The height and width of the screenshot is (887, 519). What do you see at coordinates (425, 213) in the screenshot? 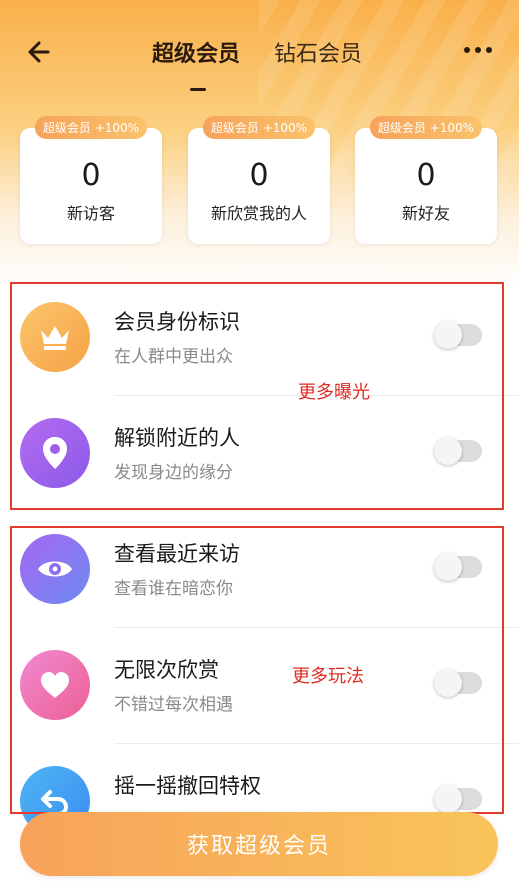
I see `stat-label: 新好友` at bounding box center [425, 213].